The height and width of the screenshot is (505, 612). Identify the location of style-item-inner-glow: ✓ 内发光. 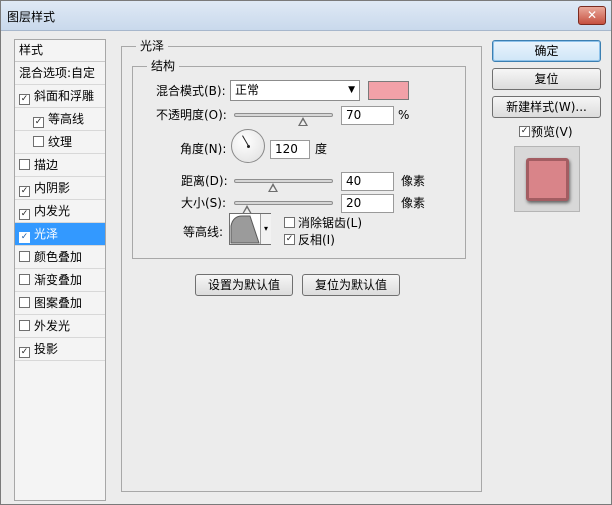
(60, 211).